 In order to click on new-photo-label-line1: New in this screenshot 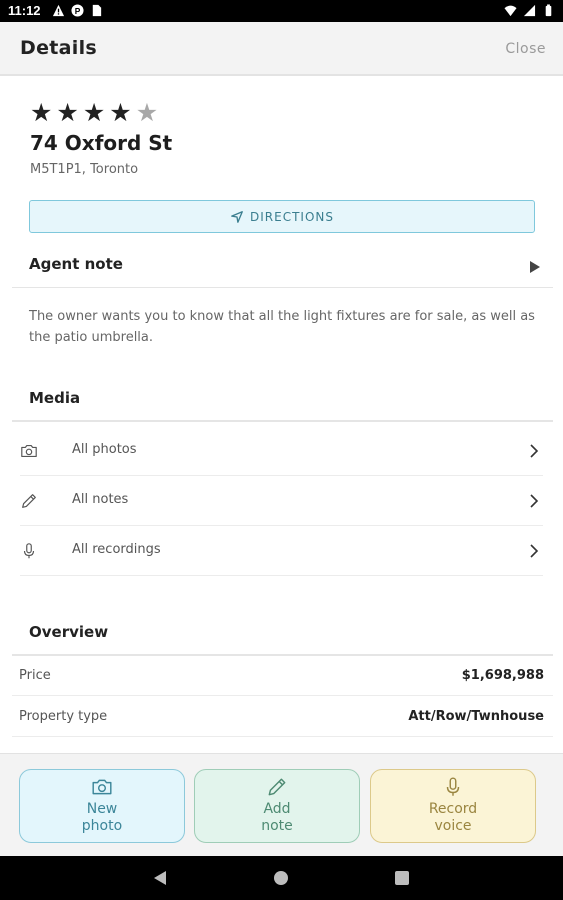, I will do `click(102, 809)`.